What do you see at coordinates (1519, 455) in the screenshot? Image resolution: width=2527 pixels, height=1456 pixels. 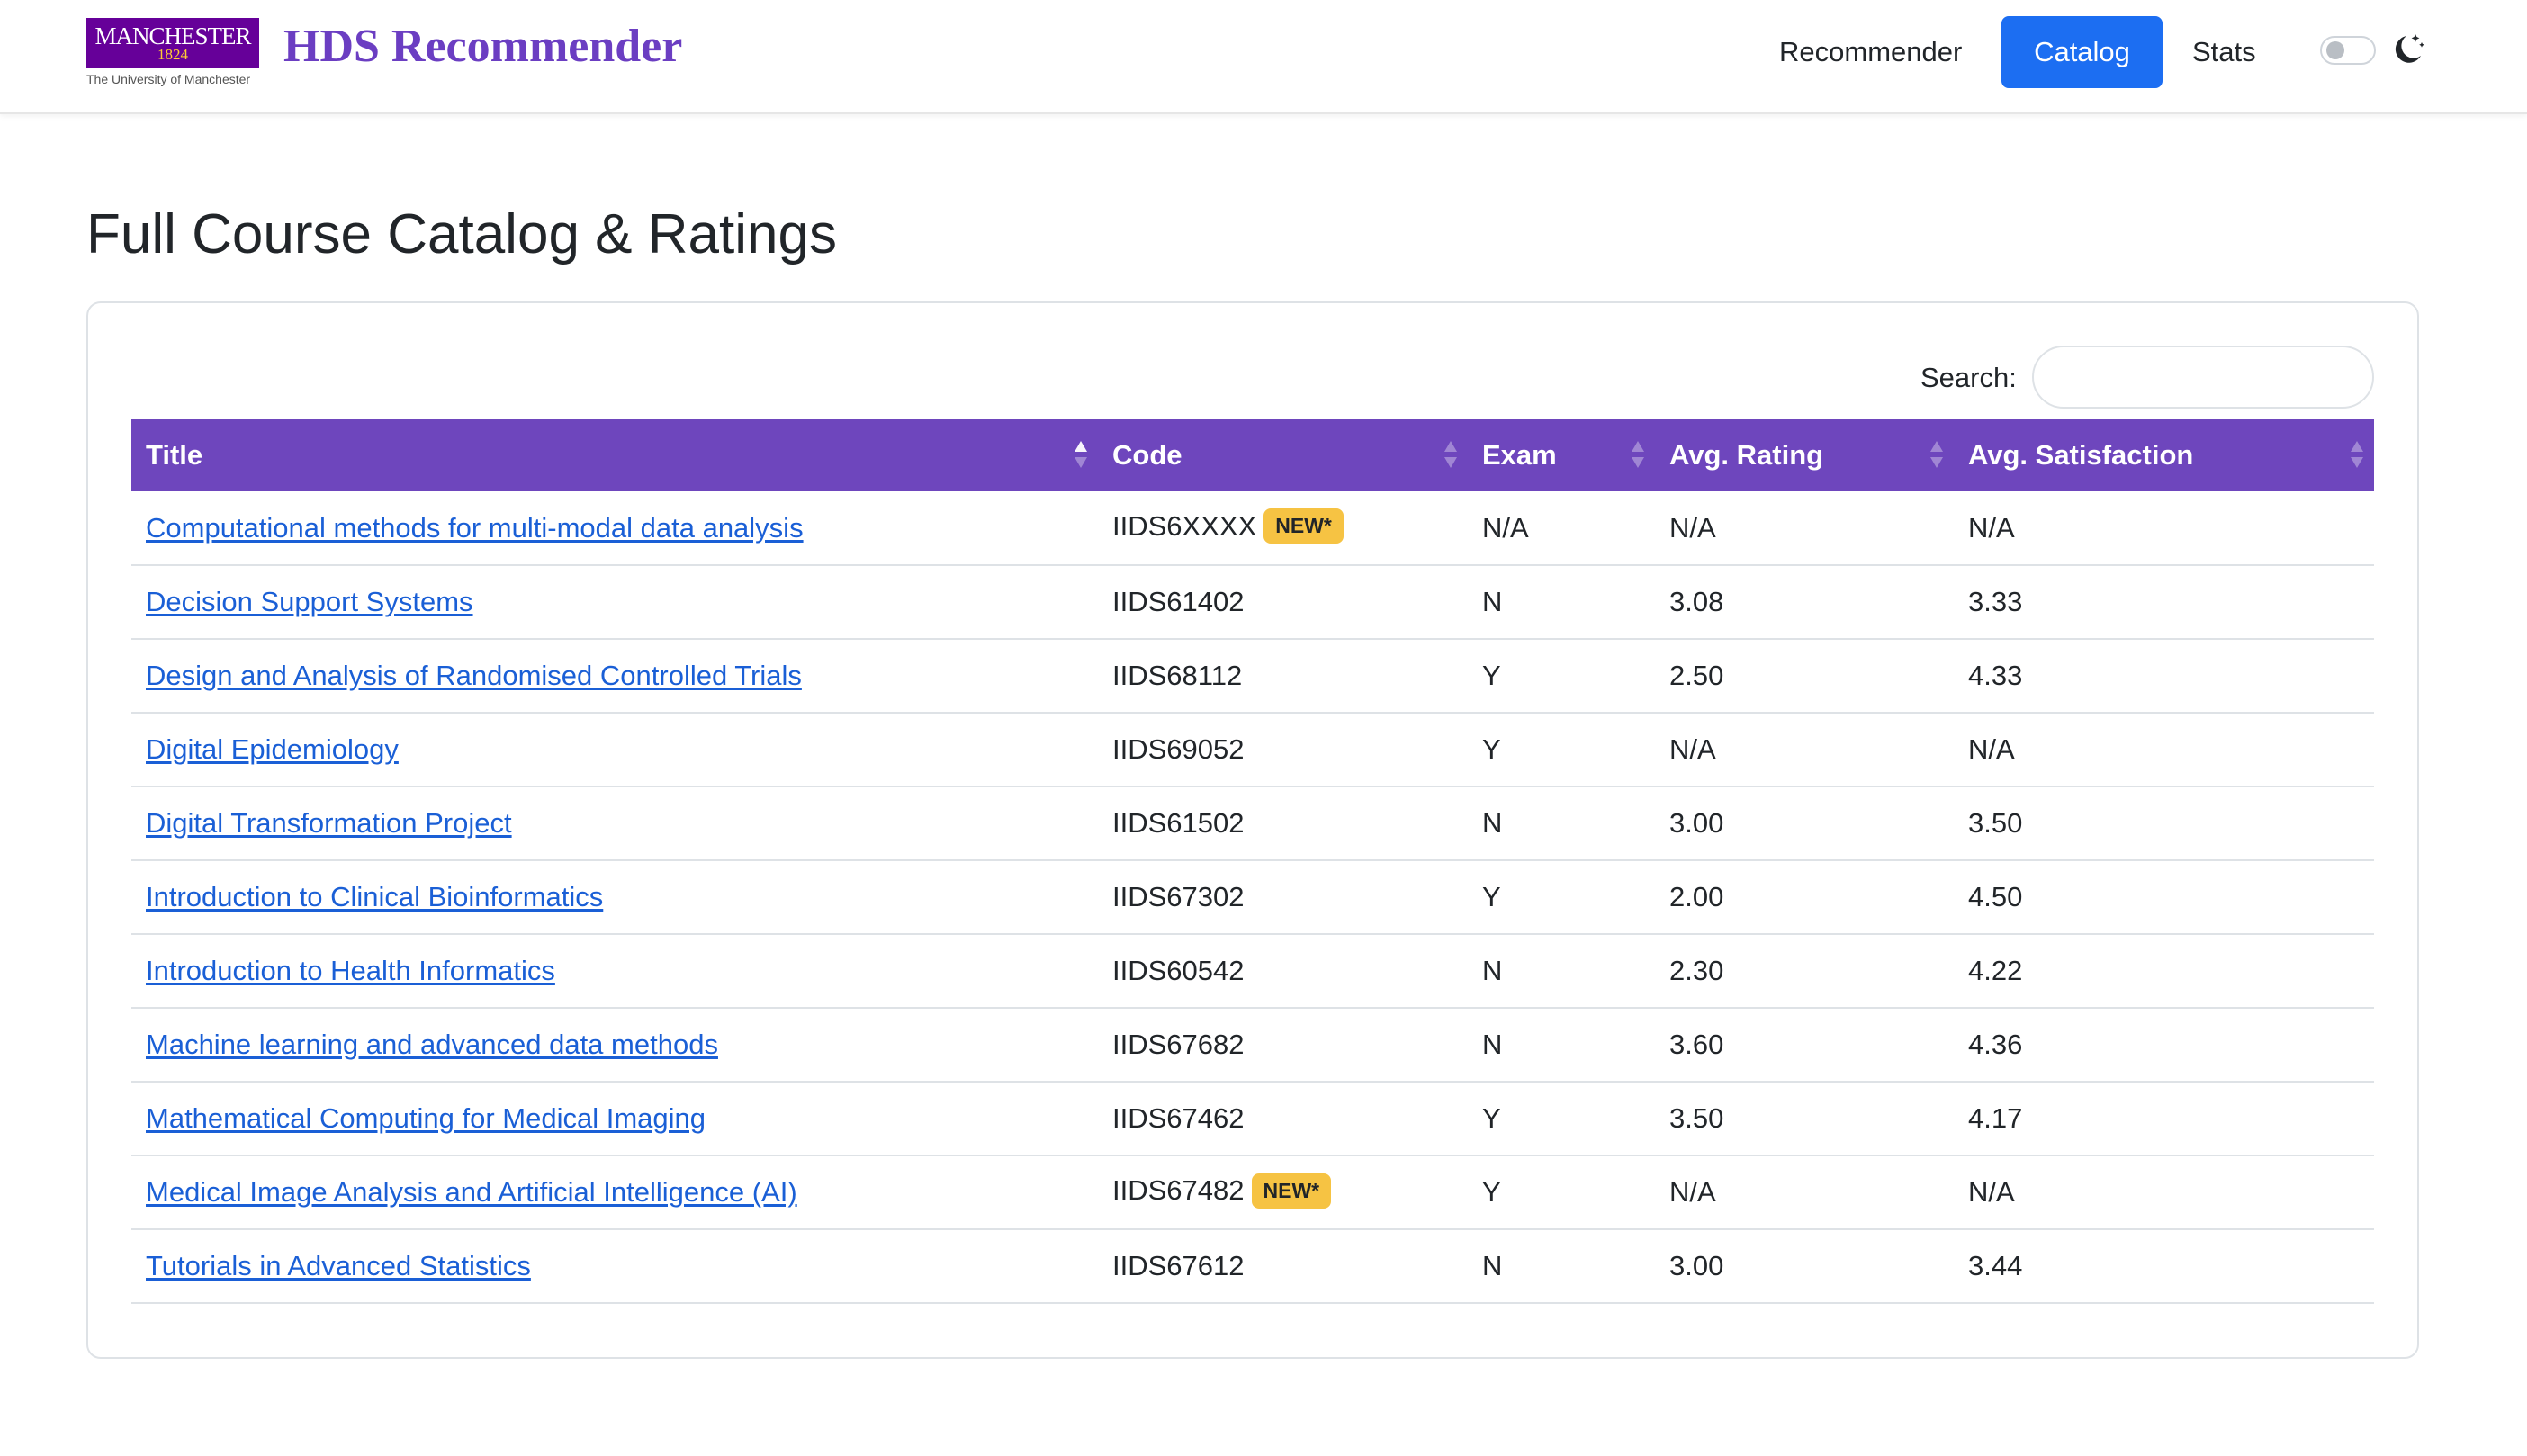 I see `column-header-label: Exam` at bounding box center [1519, 455].